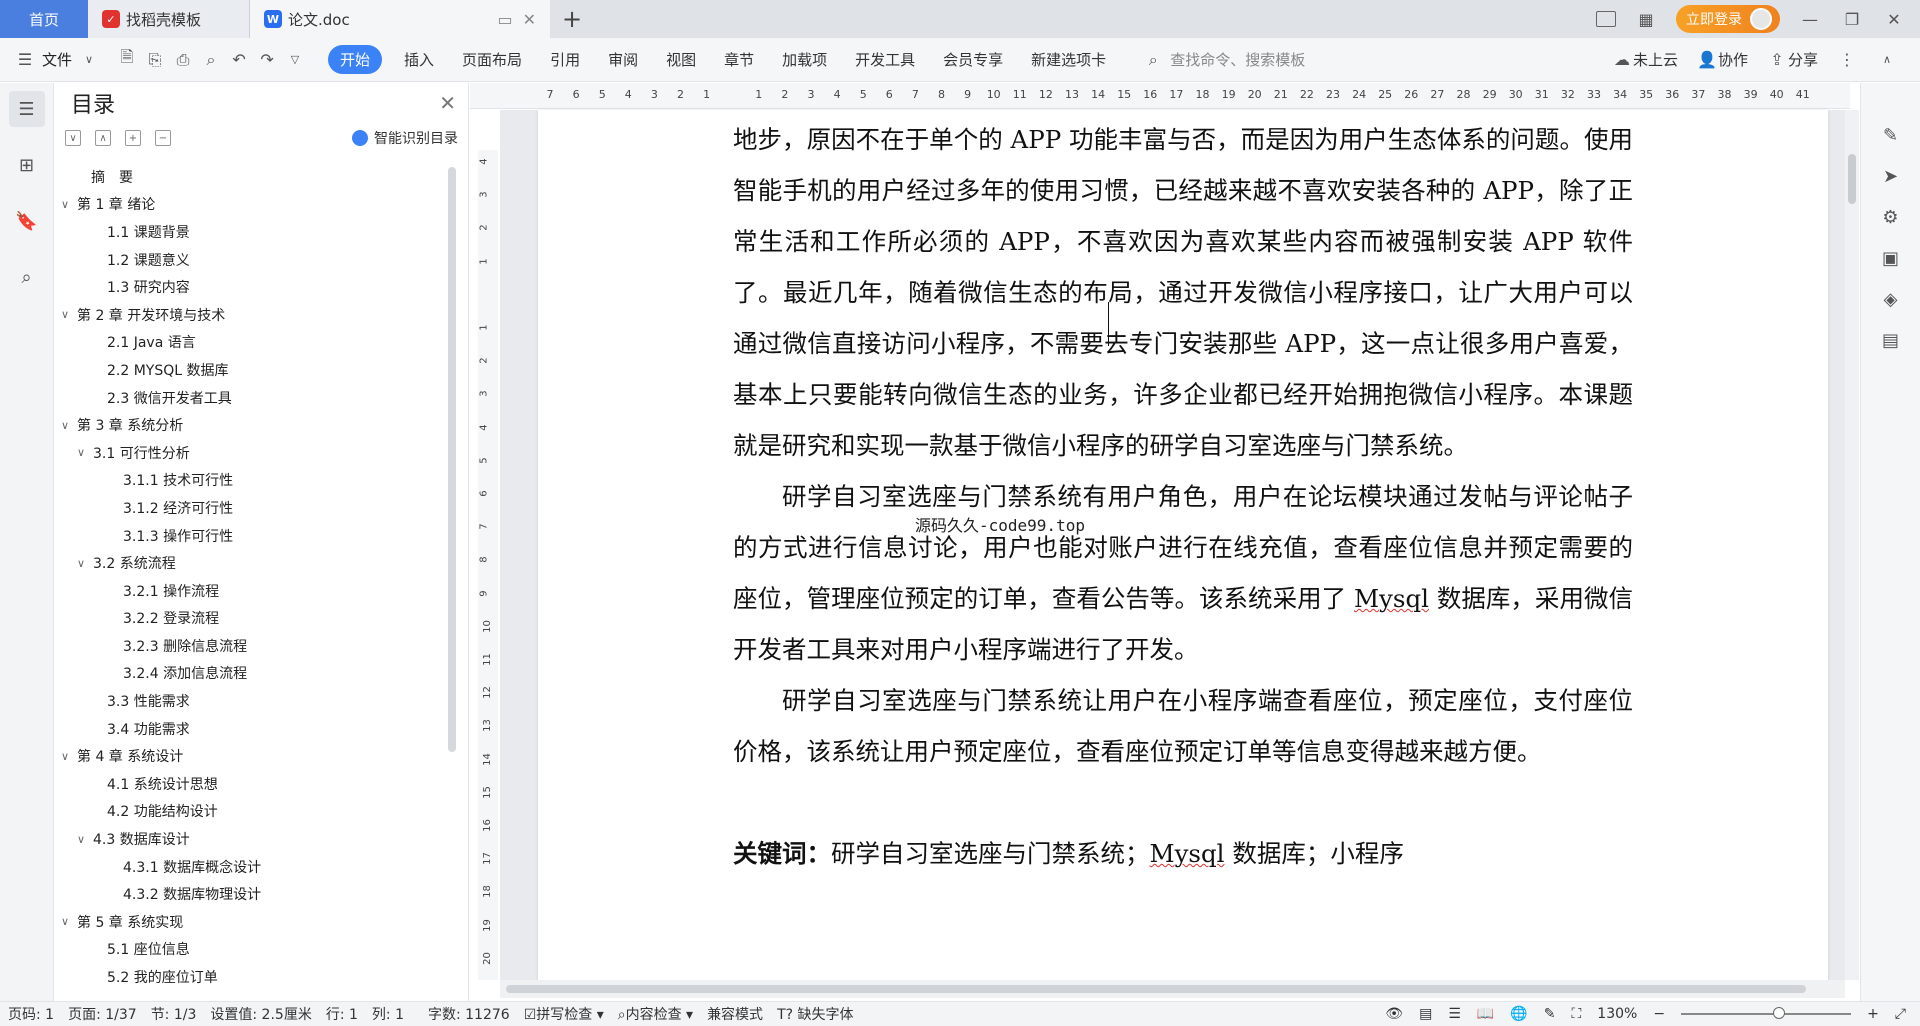 This screenshot has width=1920, height=1026. Describe the element at coordinates (73, 138) in the screenshot. I see `expand-all-icon: ∨` at that location.